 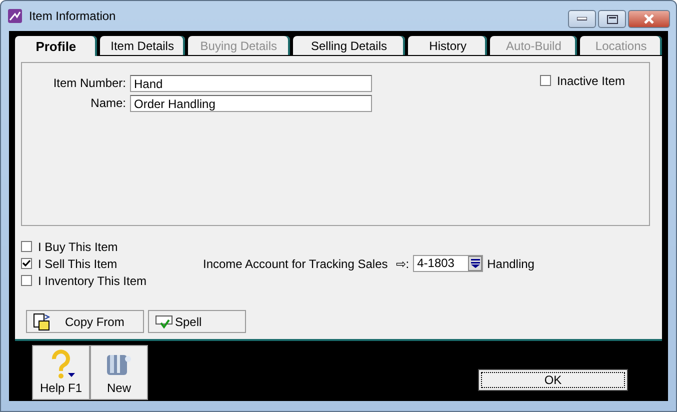 I want to click on close-icon, so click(x=649, y=19).